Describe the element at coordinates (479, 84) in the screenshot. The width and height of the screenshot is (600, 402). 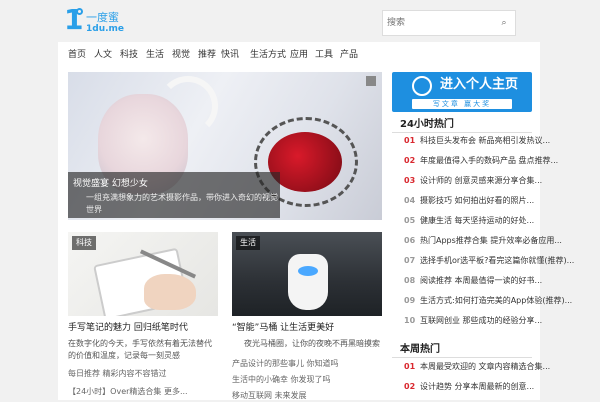
I see `banner-main-text: 进入个人主页` at that location.